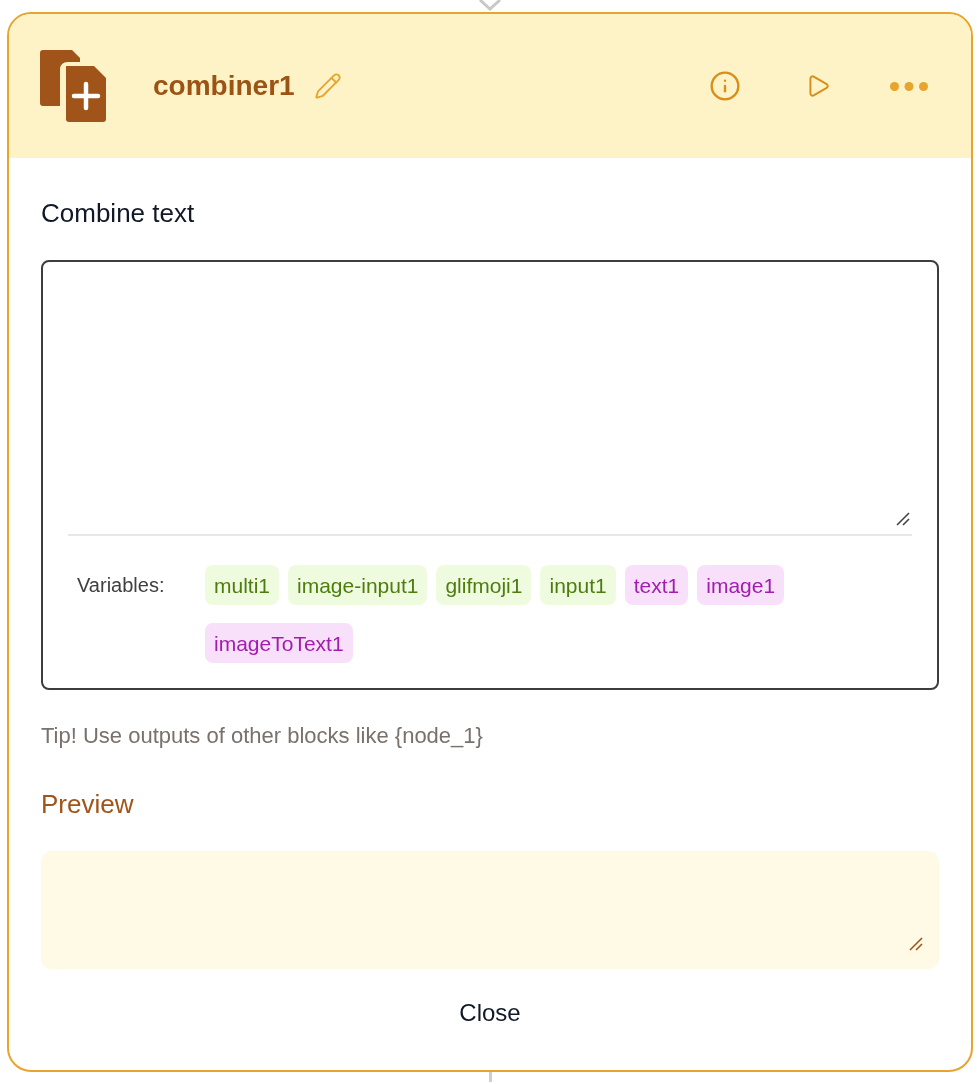  I want to click on variables-label: Variables:, so click(121, 585).